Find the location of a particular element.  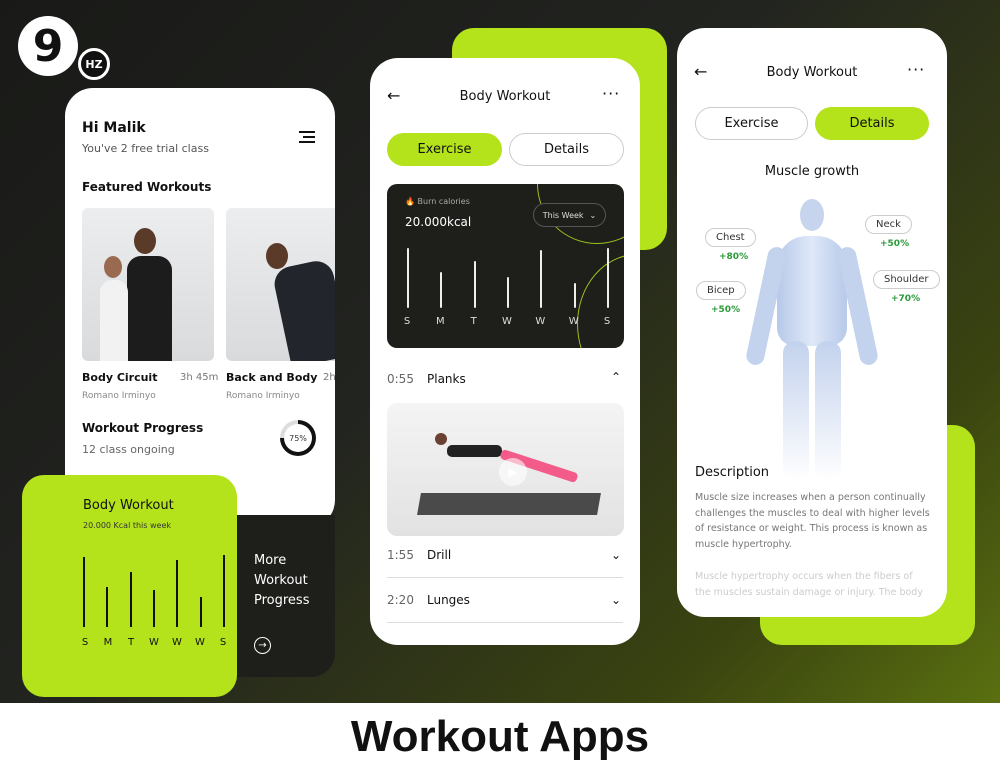

description-title: Description is located at coordinates (732, 472).